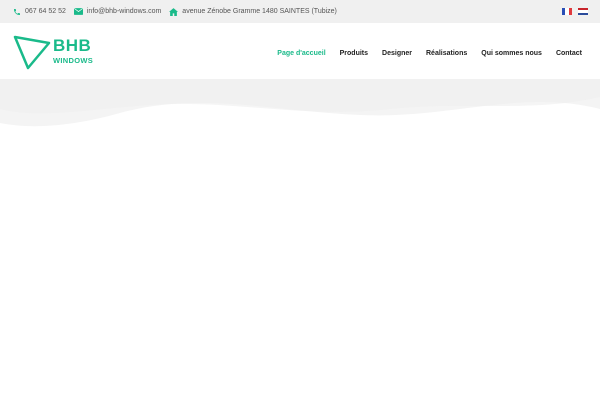 The image size is (600, 400). I want to click on logo-brand-text: BHB, so click(72, 45).